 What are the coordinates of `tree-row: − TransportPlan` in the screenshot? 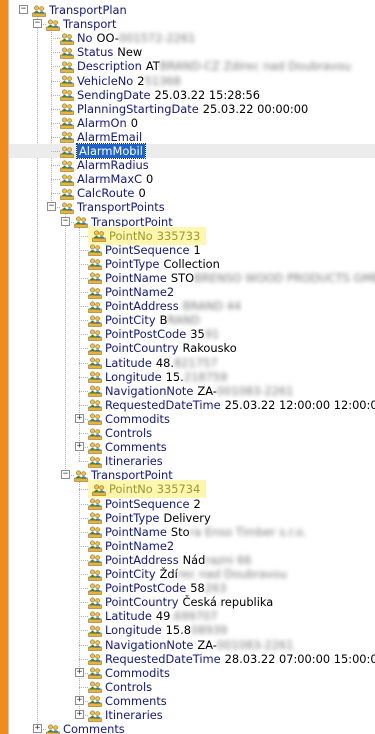 It's located at (192, 10).